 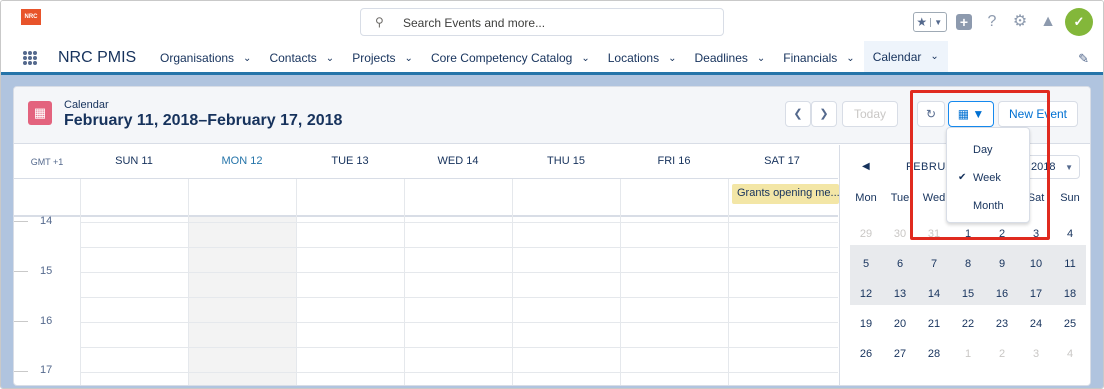 I want to click on help-icon: ?, so click(x=992, y=22).